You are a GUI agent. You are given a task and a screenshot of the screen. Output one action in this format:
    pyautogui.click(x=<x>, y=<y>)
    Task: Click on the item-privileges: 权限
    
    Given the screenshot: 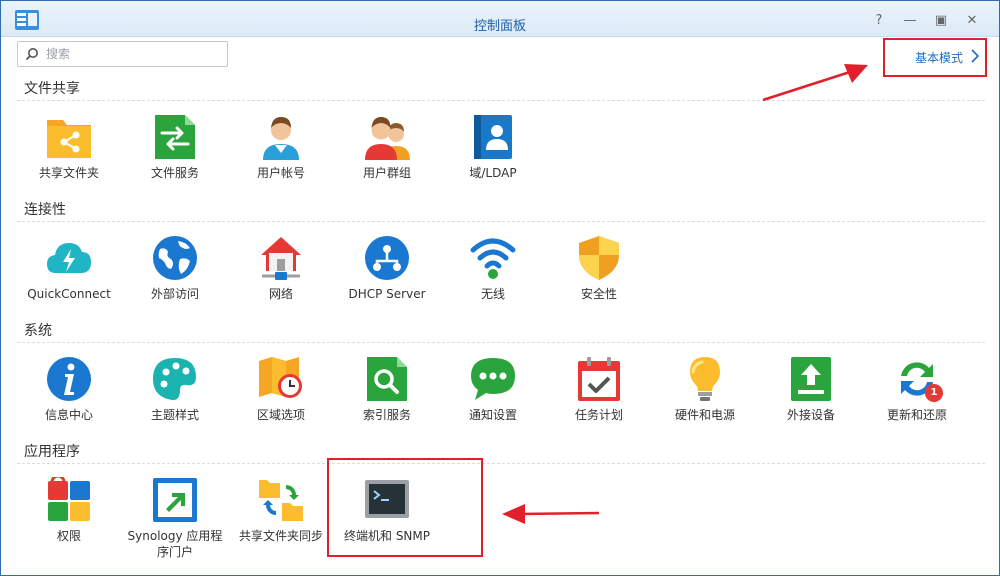 What is the action you would take?
    pyautogui.click(x=69, y=518)
    